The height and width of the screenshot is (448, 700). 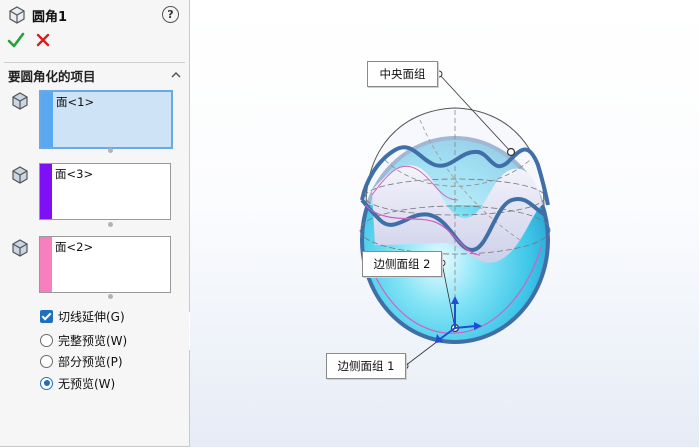 I want to click on divider, so click(x=94, y=62).